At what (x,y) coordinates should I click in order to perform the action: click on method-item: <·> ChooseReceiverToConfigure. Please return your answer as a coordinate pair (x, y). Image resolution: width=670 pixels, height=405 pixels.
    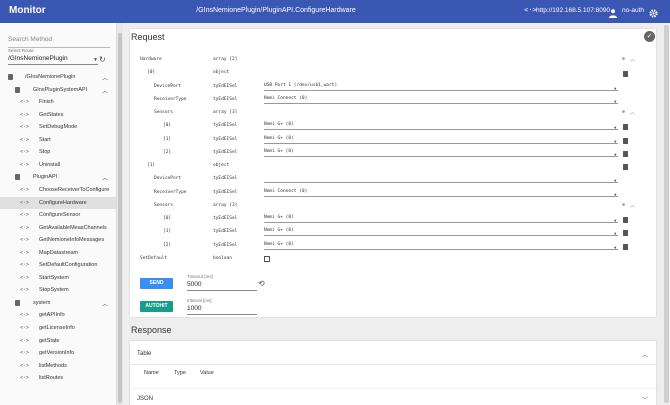
    Looking at the image, I should click on (58, 190).